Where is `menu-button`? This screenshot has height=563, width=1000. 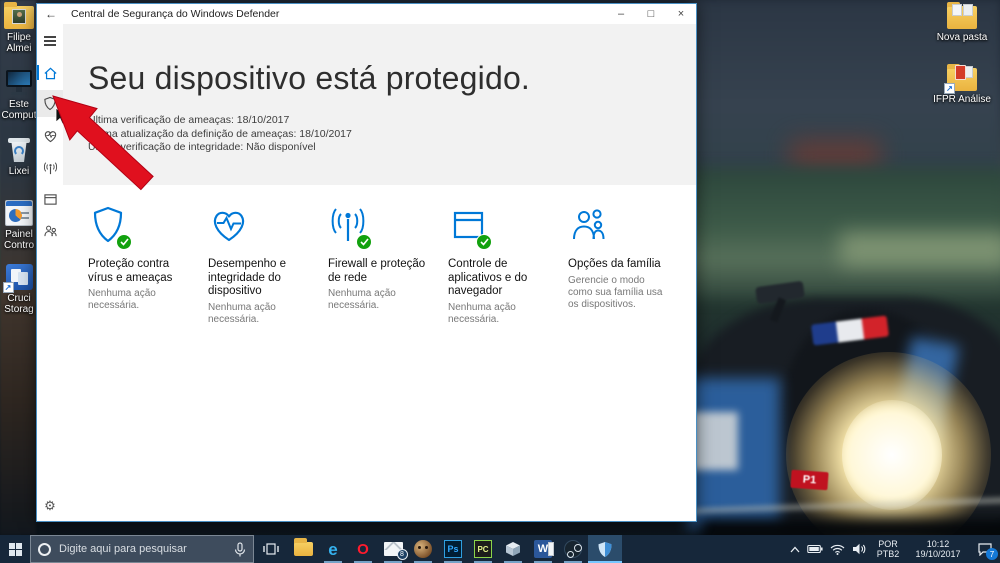
menu-button is located at coordinates (50, 41).